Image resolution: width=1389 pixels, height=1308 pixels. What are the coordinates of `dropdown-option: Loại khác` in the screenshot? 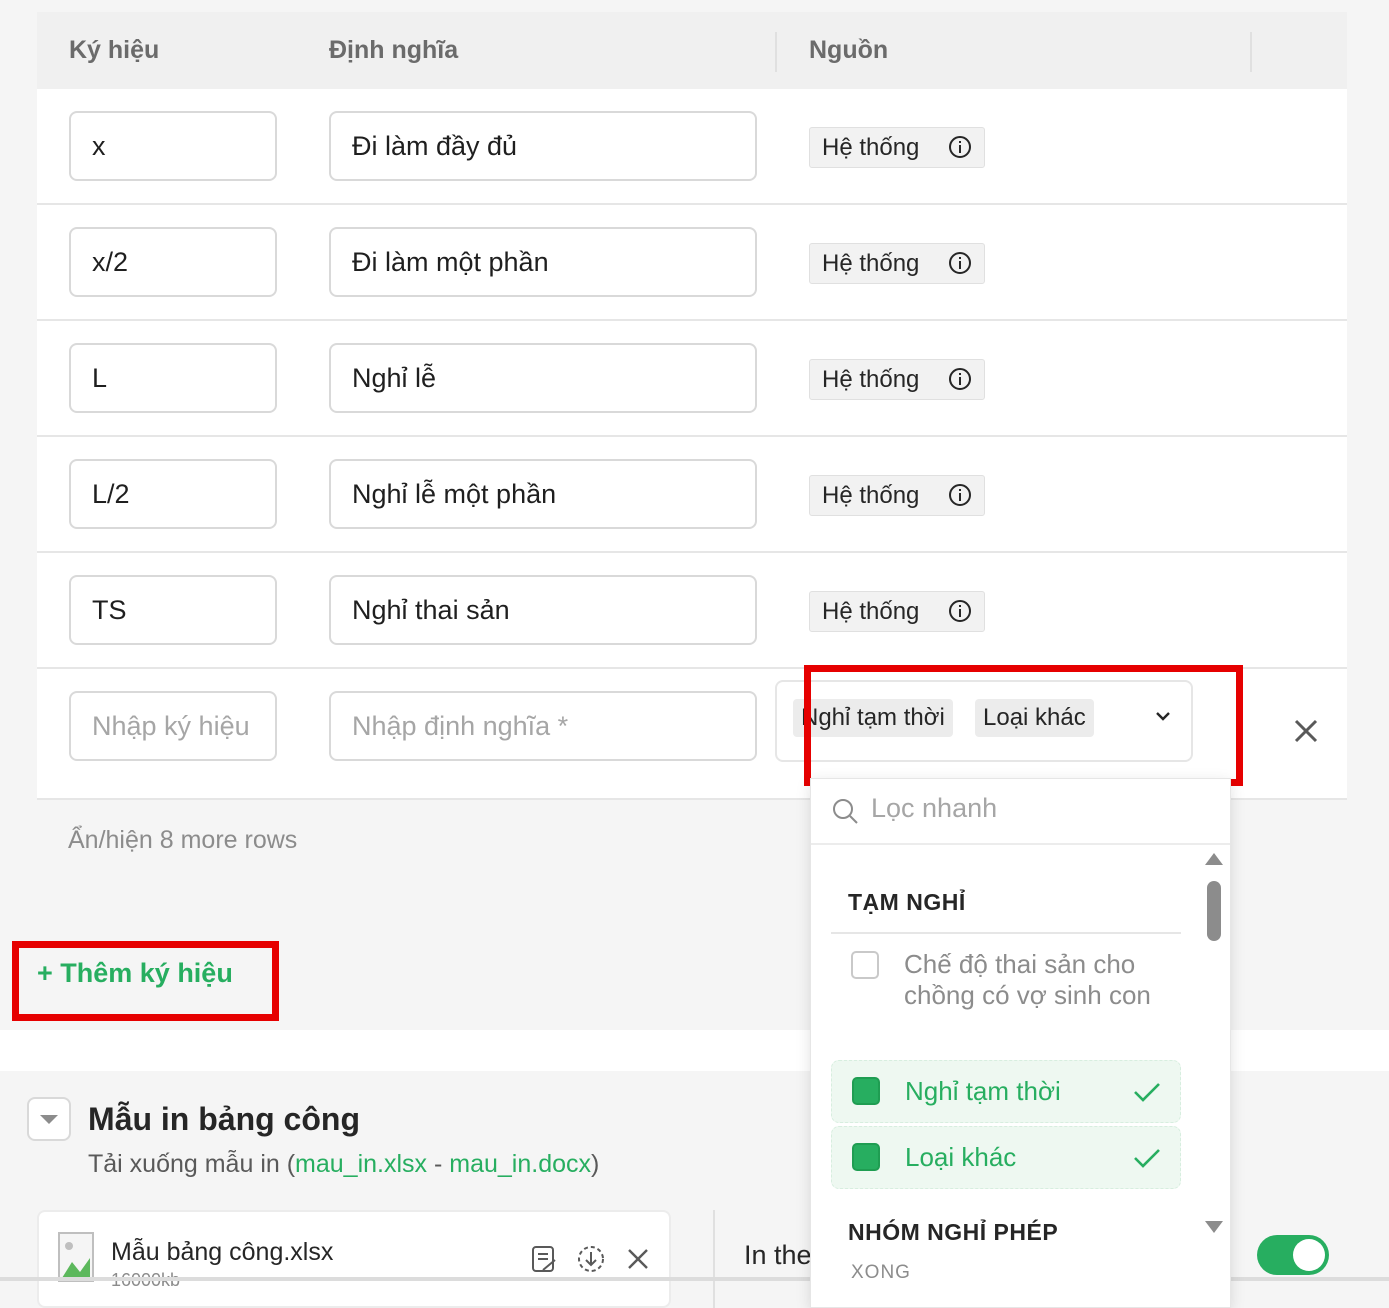 It's located at (1006, 1157).